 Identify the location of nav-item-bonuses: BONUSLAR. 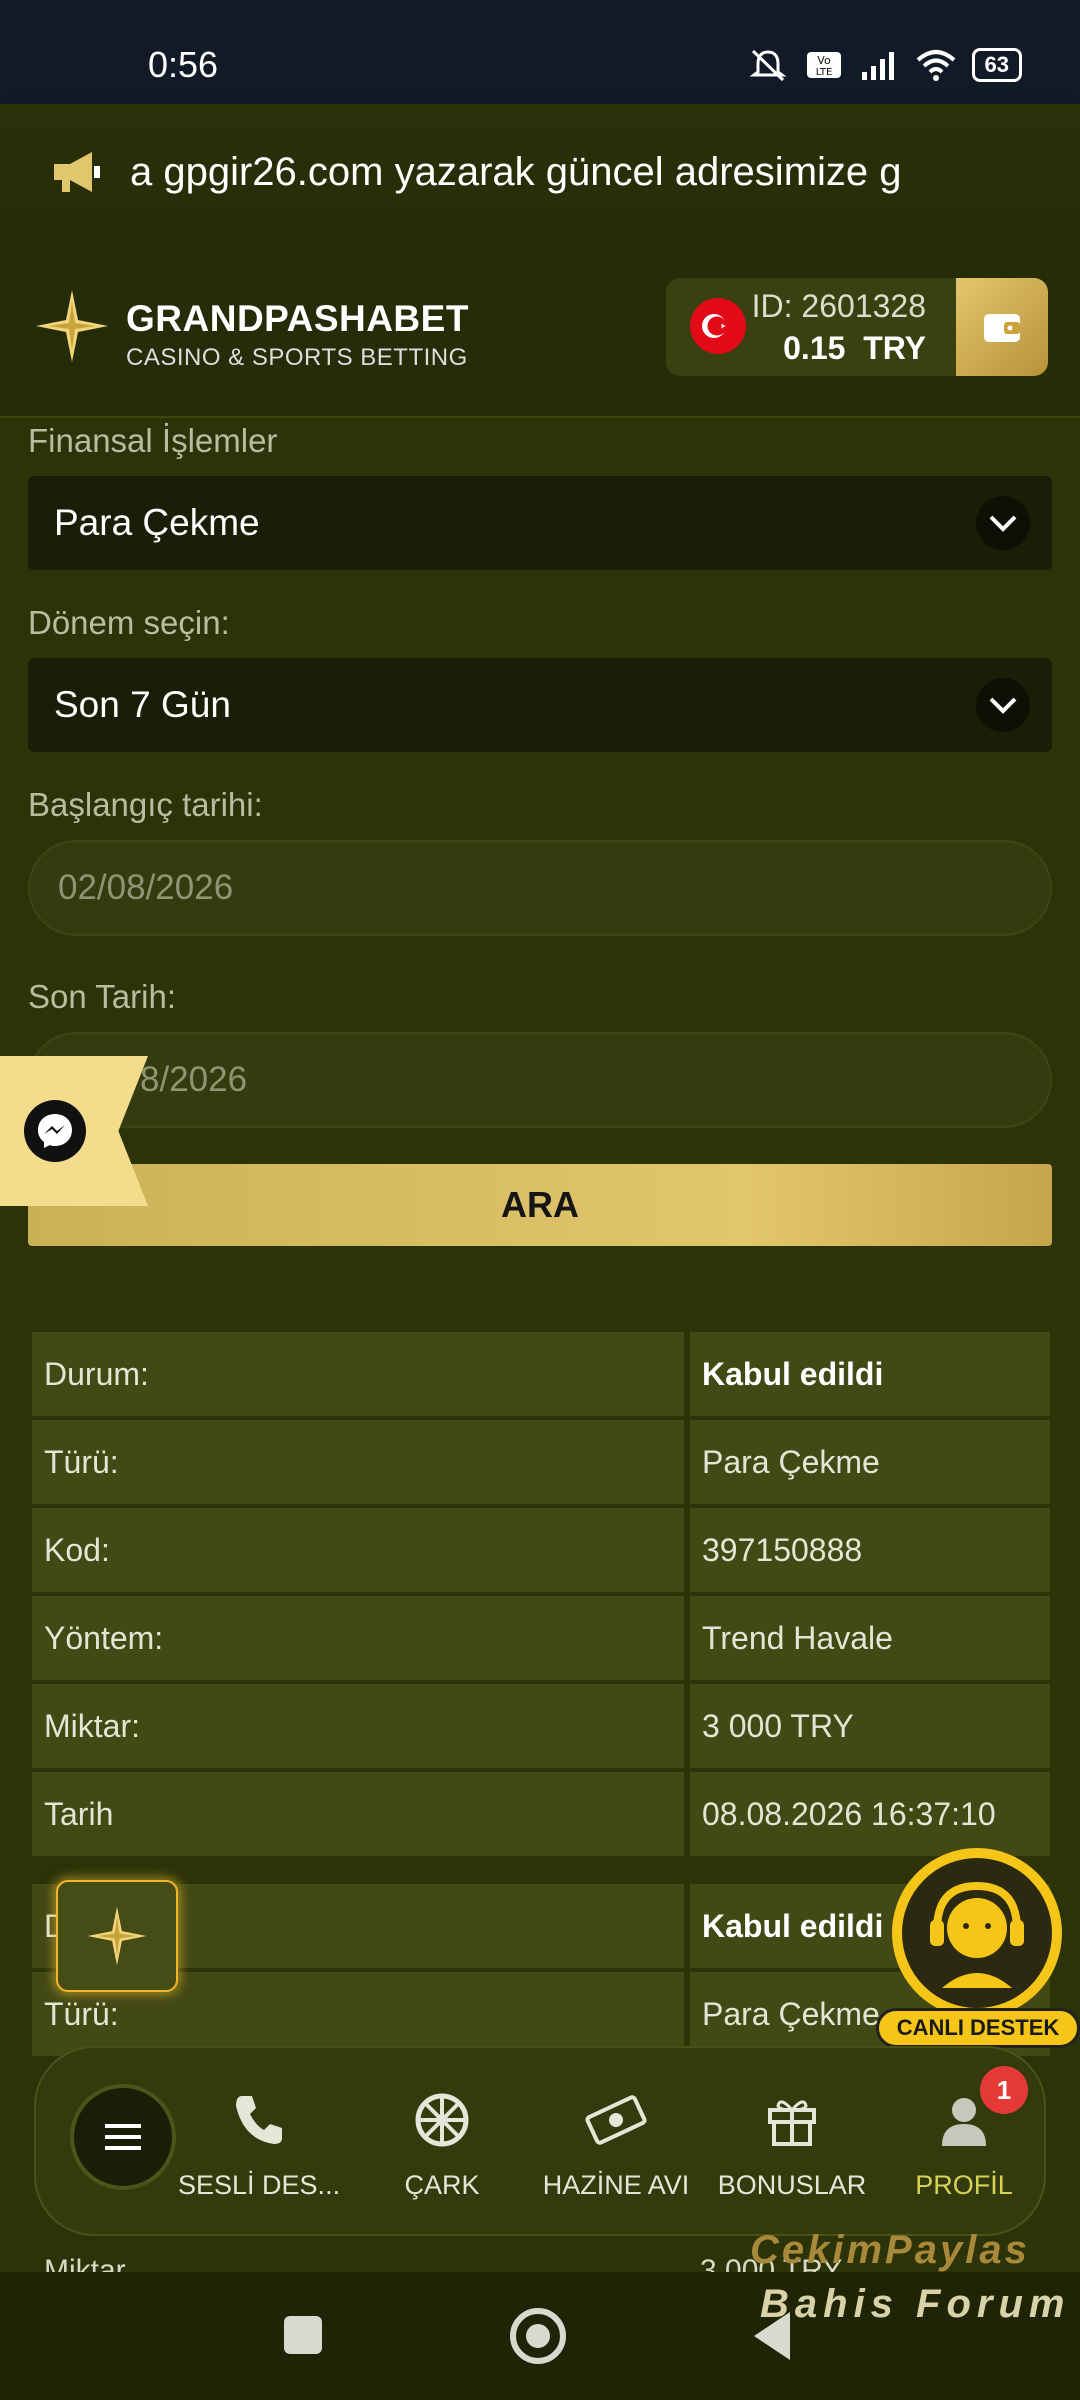
(792, 2144).